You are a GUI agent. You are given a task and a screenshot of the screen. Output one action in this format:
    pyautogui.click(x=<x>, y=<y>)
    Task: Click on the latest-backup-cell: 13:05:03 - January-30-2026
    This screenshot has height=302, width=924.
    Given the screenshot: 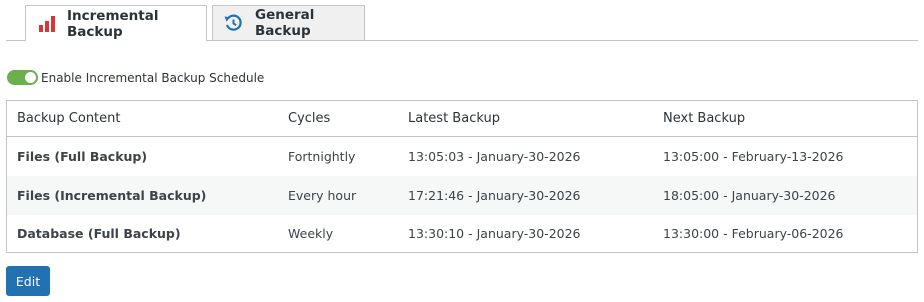 What is the action you would take?
    pyautogui.click(x=494, y=156)
    